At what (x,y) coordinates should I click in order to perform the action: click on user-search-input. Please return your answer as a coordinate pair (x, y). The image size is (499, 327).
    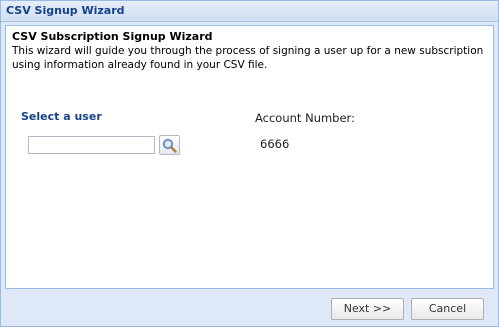
    Looking at the image, I should click on (91, 145).